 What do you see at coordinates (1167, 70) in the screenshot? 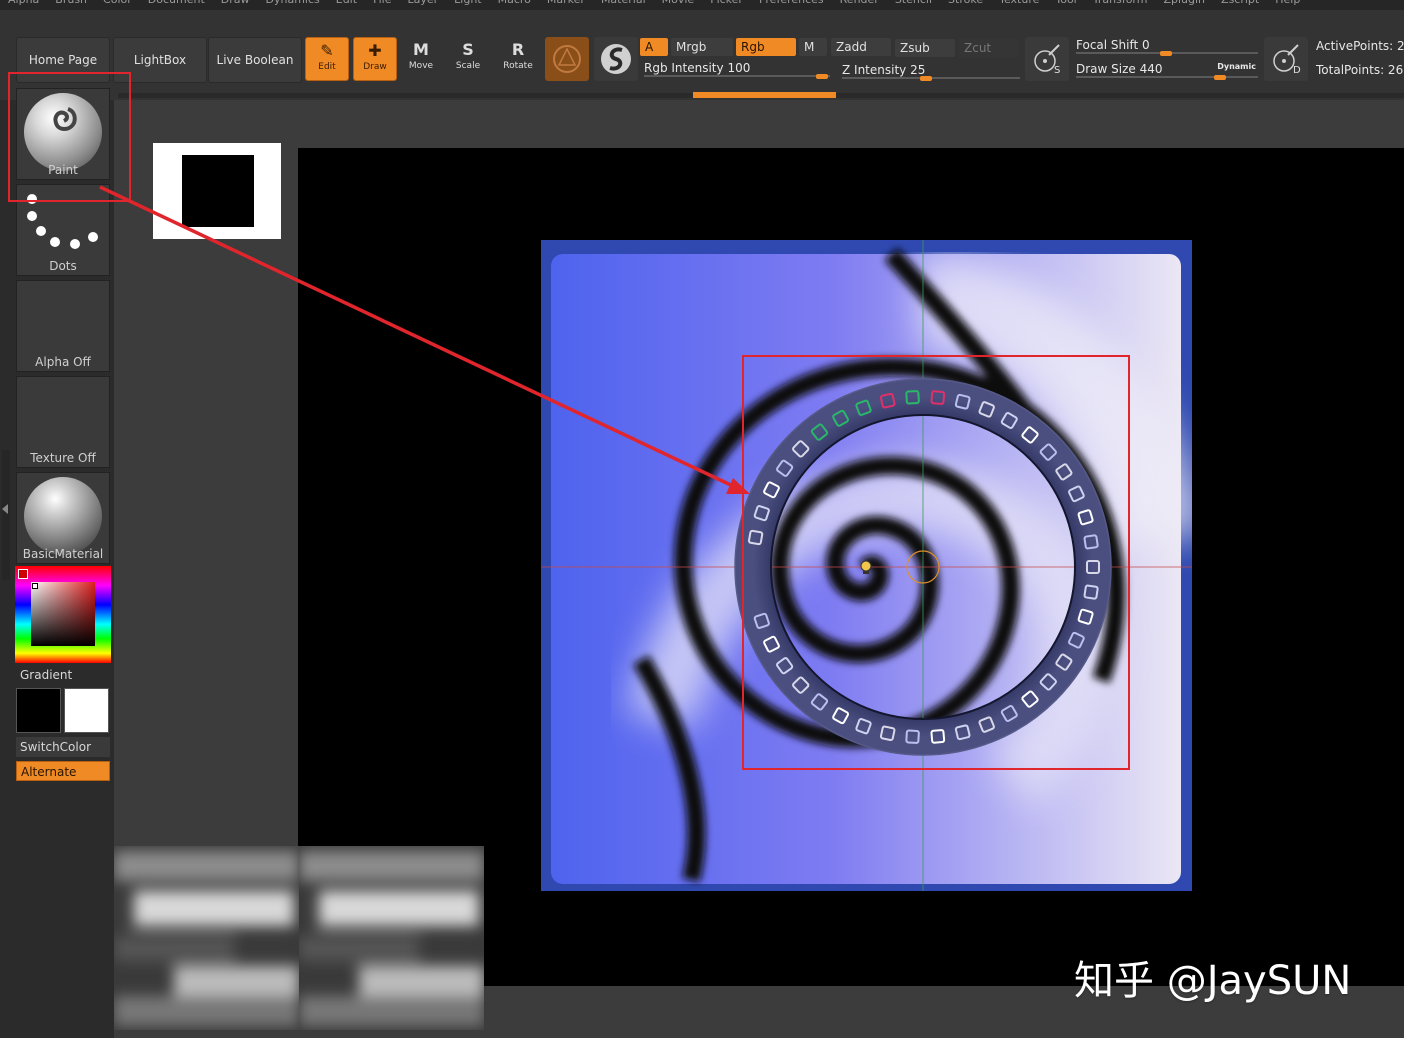
I see `draw-size-slider: Draw Size 440 Dynamic` at bounding box center [1167, 70].